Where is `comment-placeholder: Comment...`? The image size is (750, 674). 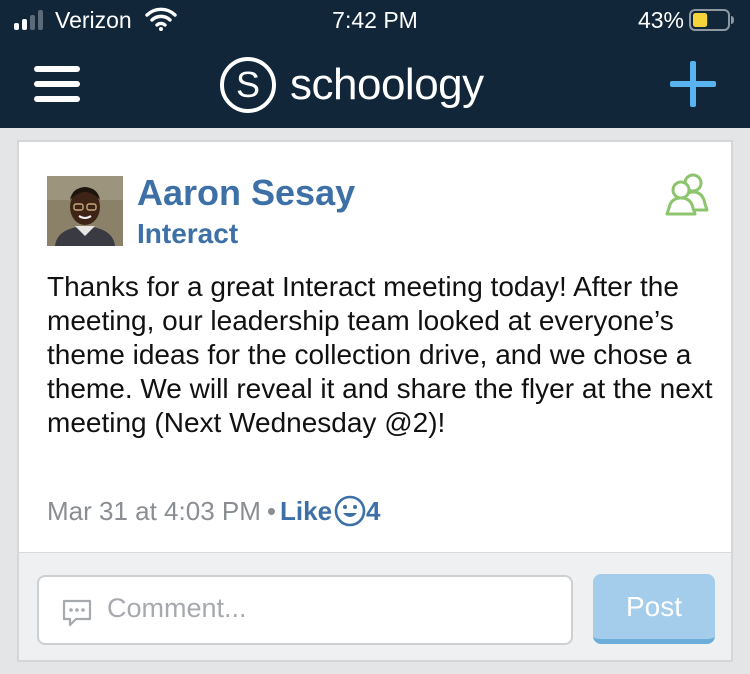 comment-placeholder: Comment... is located at coordinates (177, 608).